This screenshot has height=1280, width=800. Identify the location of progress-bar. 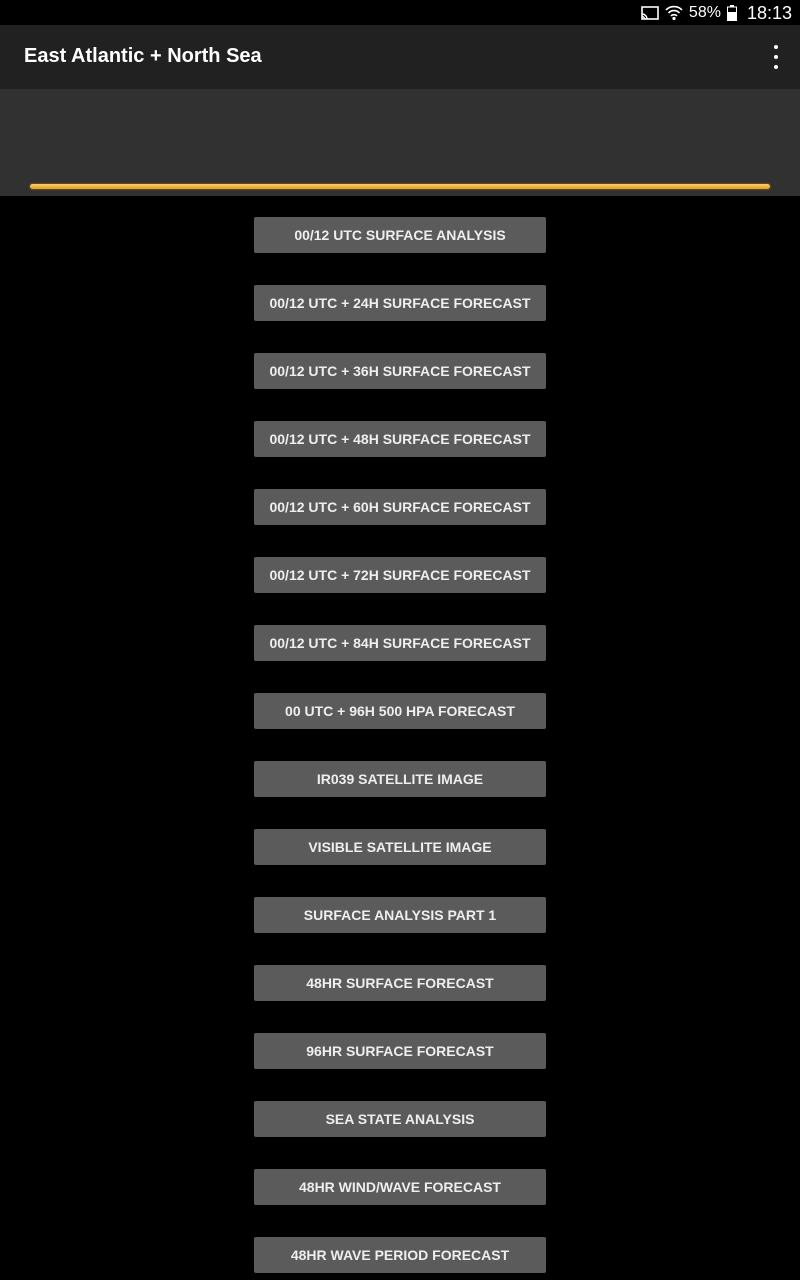
(400, 186).